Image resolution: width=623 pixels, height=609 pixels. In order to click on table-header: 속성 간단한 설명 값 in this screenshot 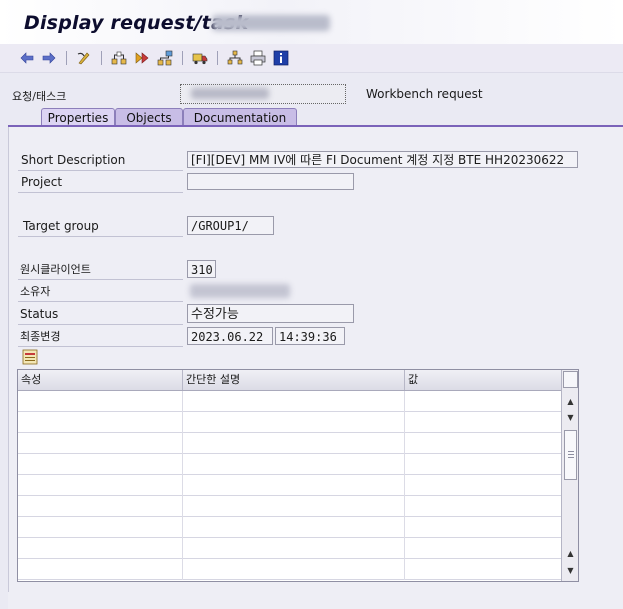, I will do `click(289, 380)`.